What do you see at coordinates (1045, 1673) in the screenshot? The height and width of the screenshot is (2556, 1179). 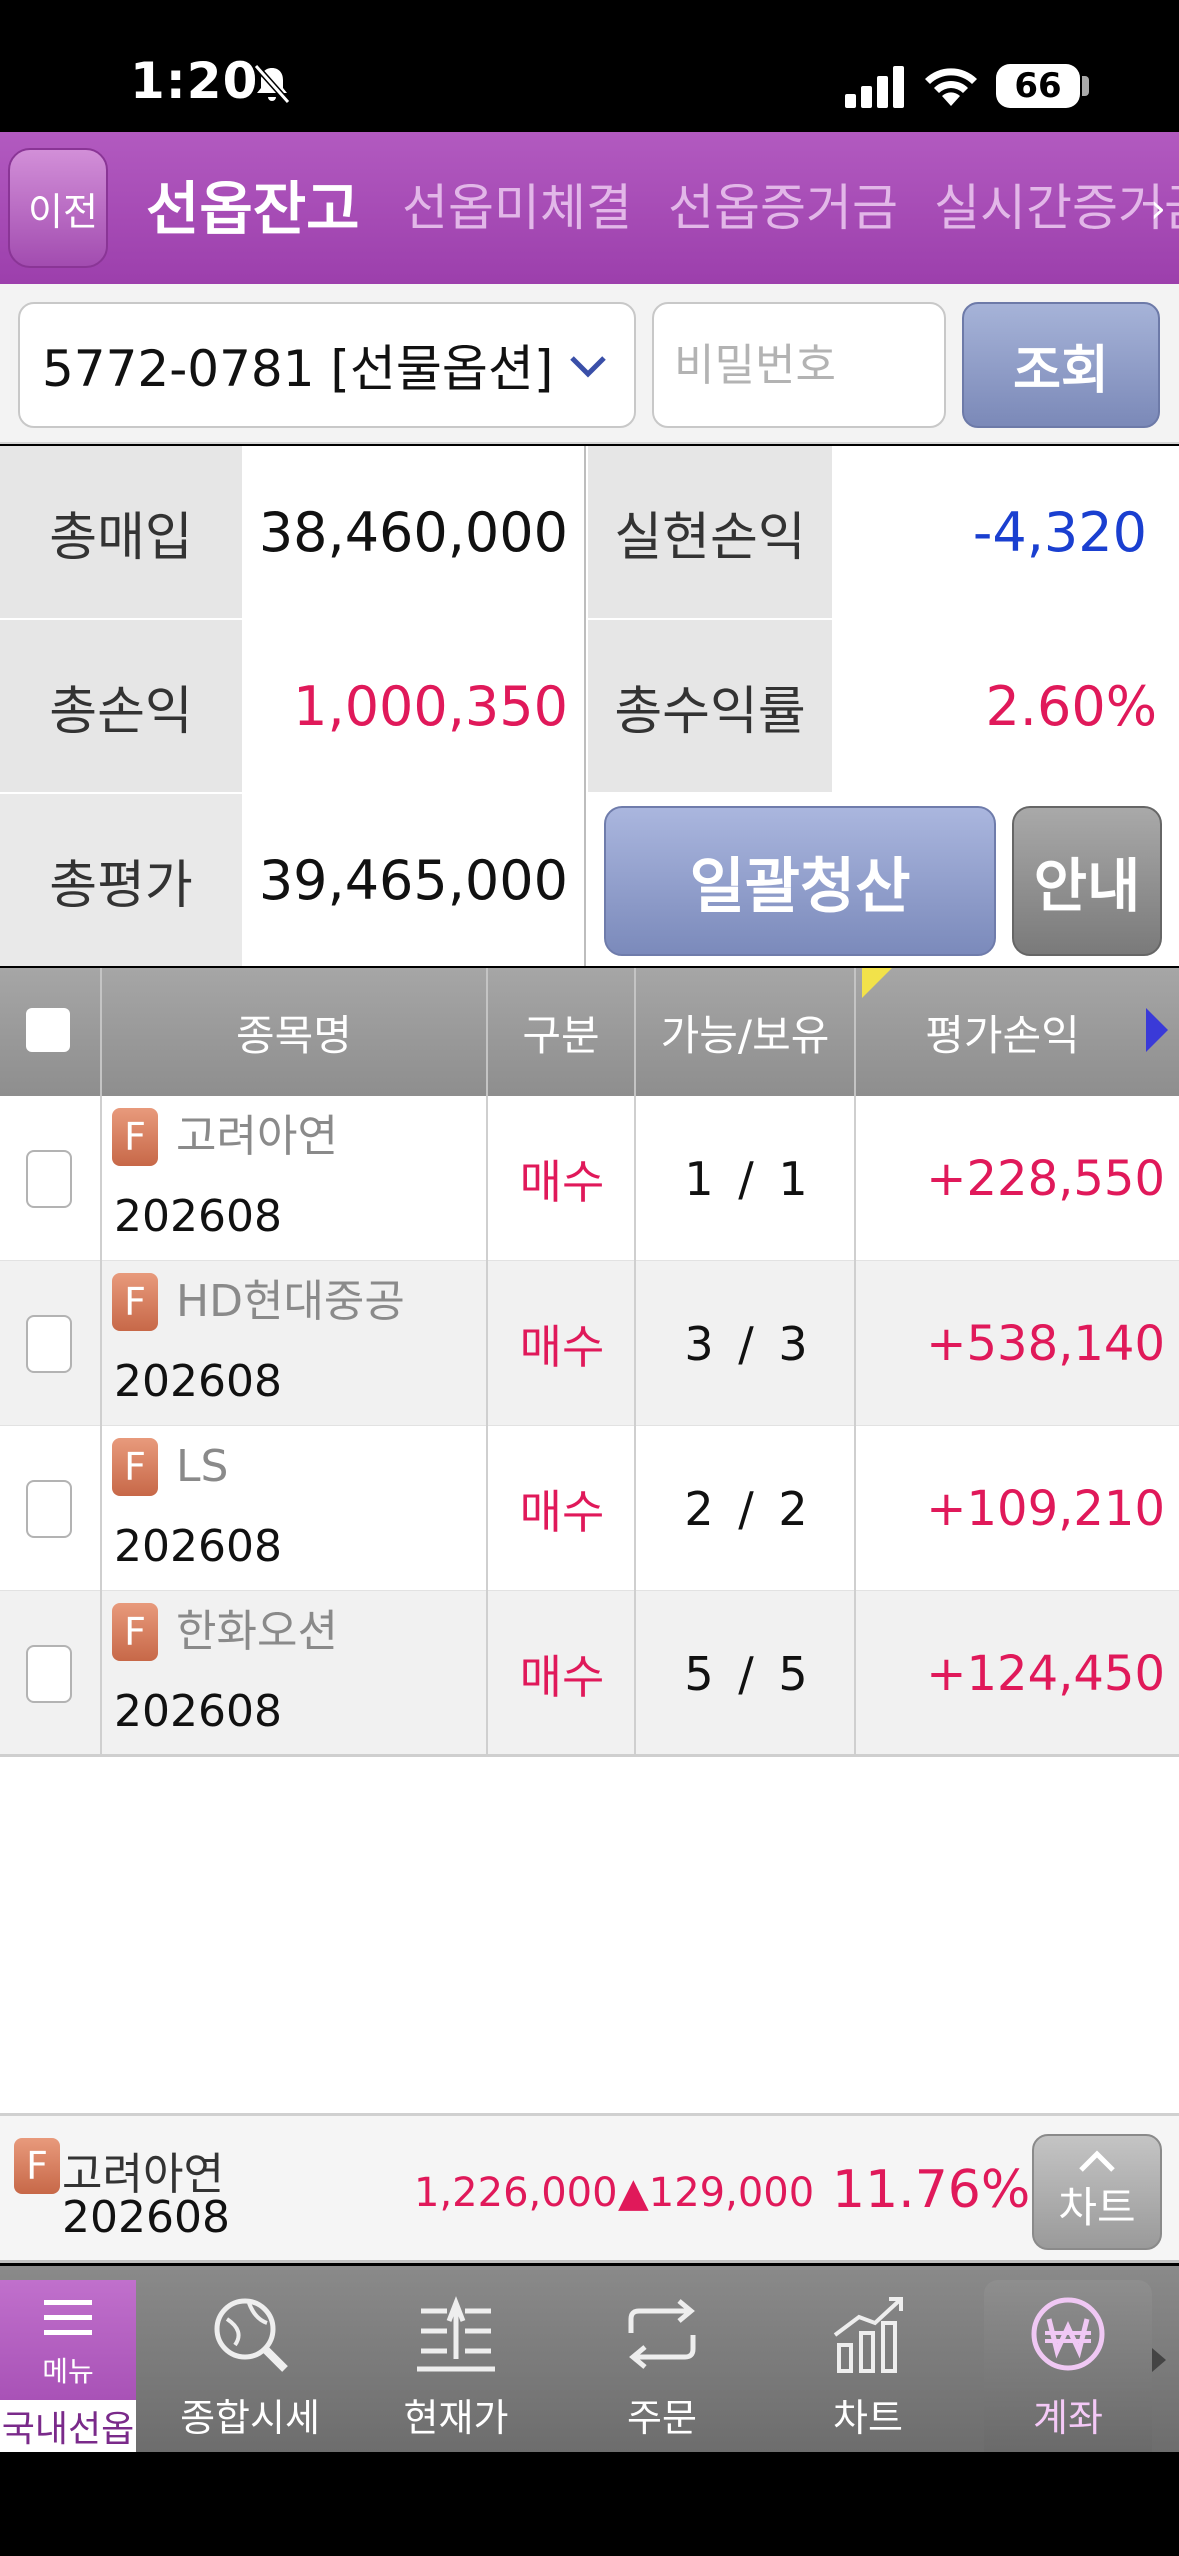 I see `eval-pnl: +124,450` at bounding box center [1045, 1673].